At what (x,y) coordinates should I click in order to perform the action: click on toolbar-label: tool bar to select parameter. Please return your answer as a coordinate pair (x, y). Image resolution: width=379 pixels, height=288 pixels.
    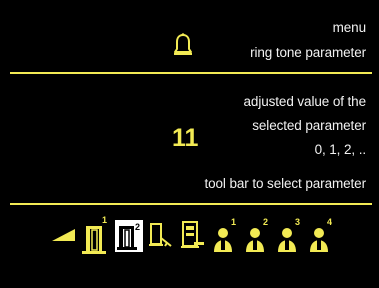
    Looking at the image, I should click on (285, 183).